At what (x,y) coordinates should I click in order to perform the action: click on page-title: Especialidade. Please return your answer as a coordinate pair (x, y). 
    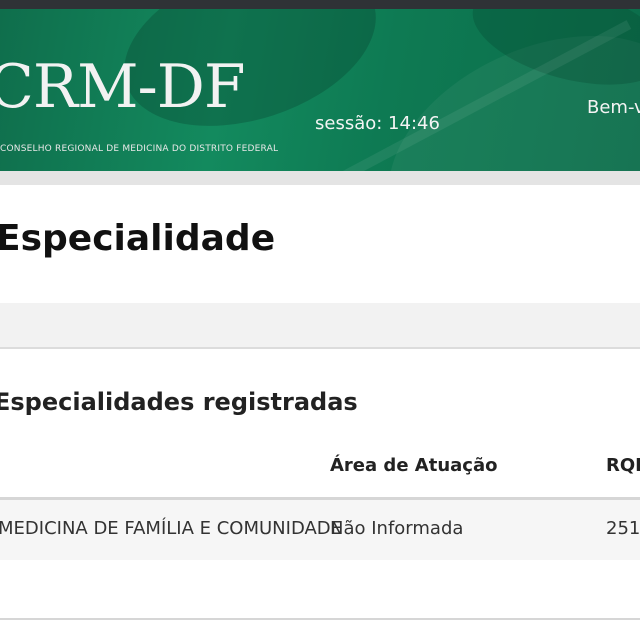
    Looking at the image, I should click on (138, 238).